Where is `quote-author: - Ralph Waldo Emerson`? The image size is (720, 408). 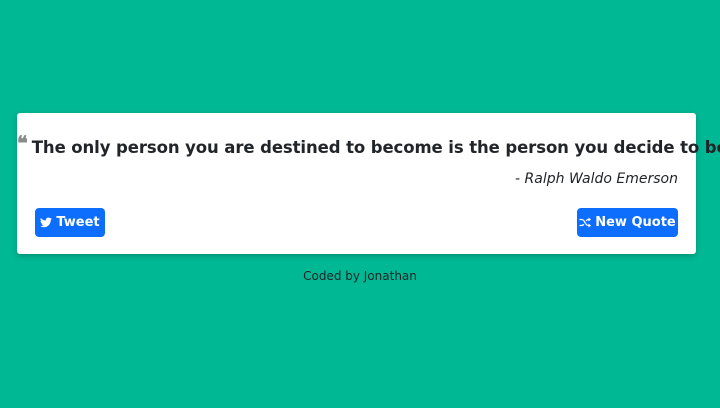 quote-author: - Ralph Waldo Emerson is located at coordinates (596, 179).